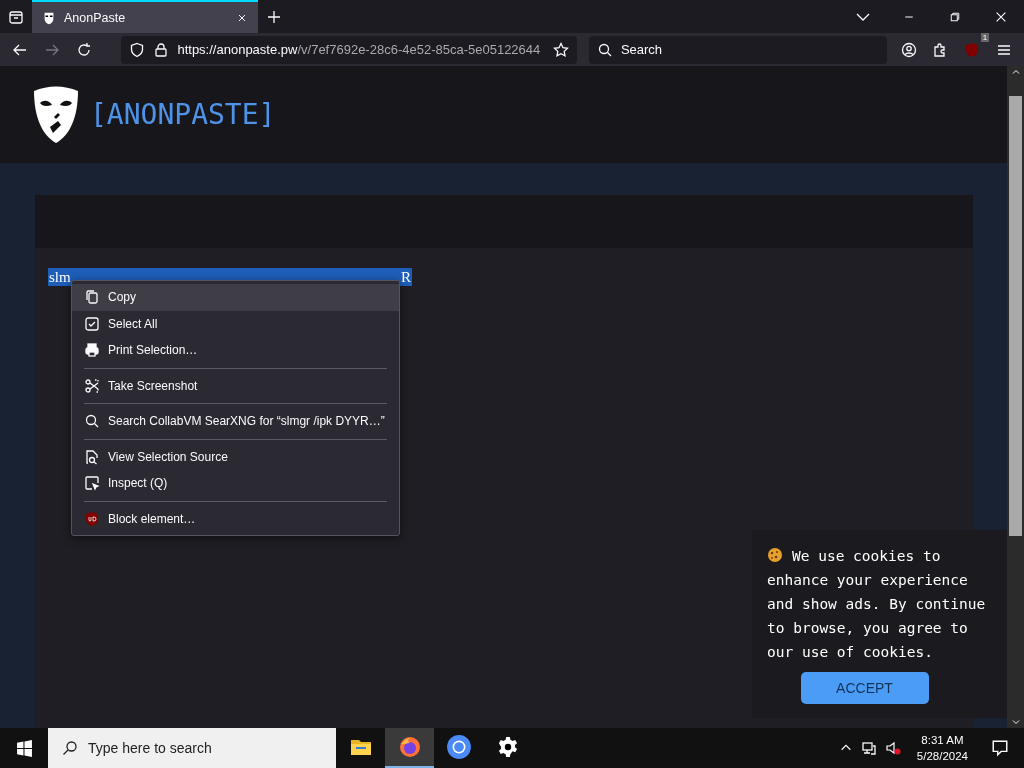 The width and height of the screenshot is (1024, 768). What do you see at coordinates (16, 16) in the screenshot?
I see `tab-list-icon` at bounding box center [16, 16].